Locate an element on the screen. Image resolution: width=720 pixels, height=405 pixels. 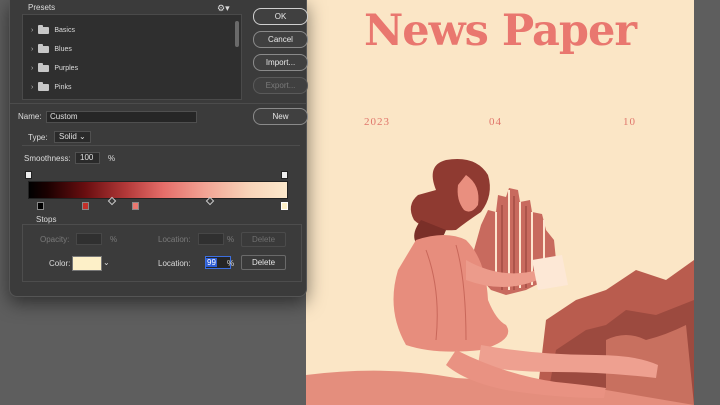
name-field: Custom is located at coordinates (121, 117).